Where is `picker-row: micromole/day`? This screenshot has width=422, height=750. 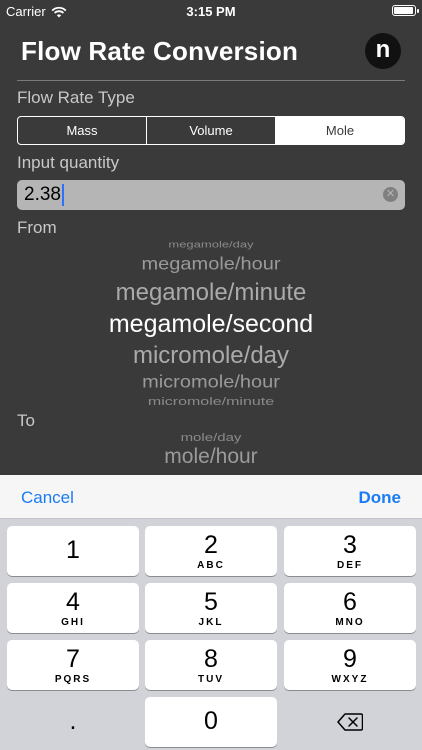
picker-row: micromole/day is located at coordinates (211, 356).